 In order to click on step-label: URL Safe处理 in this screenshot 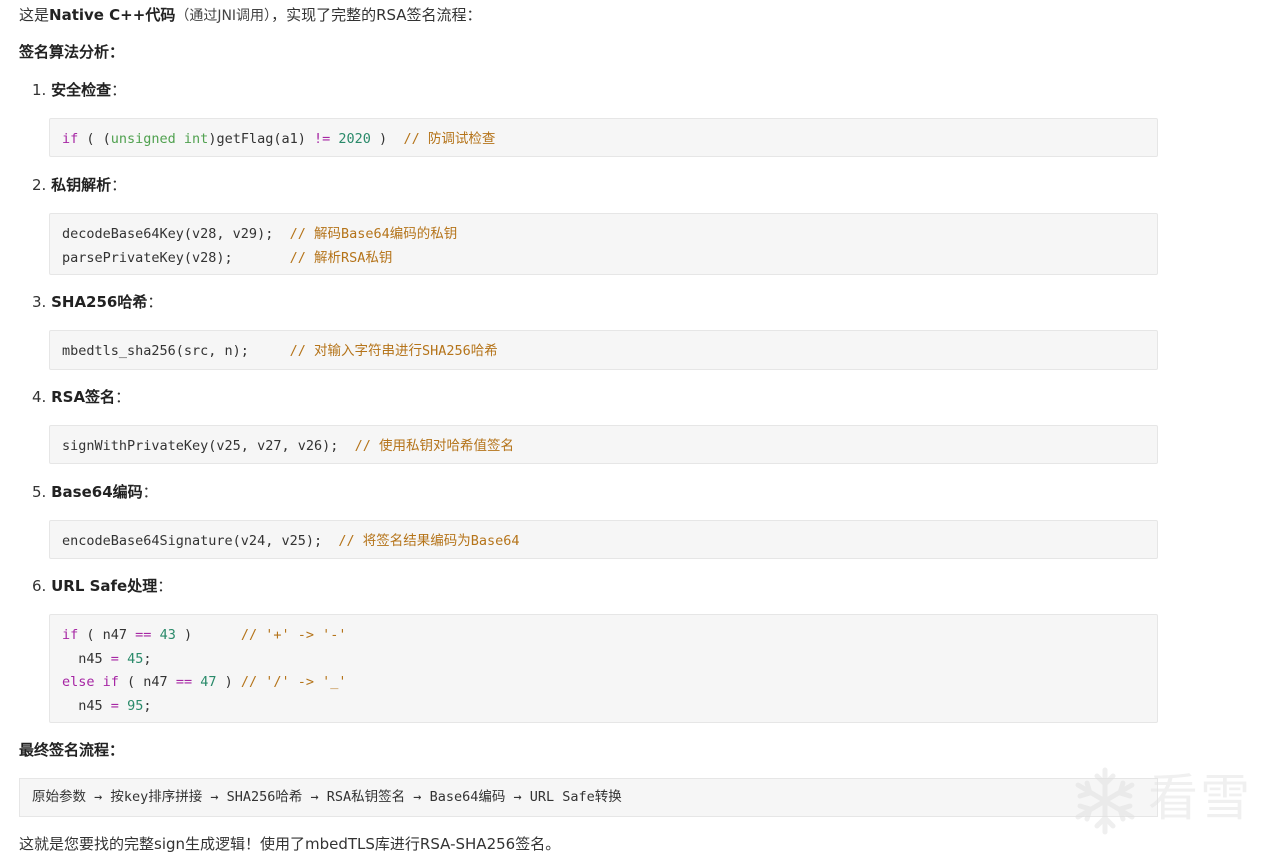, I will do `click(104, 586)`.